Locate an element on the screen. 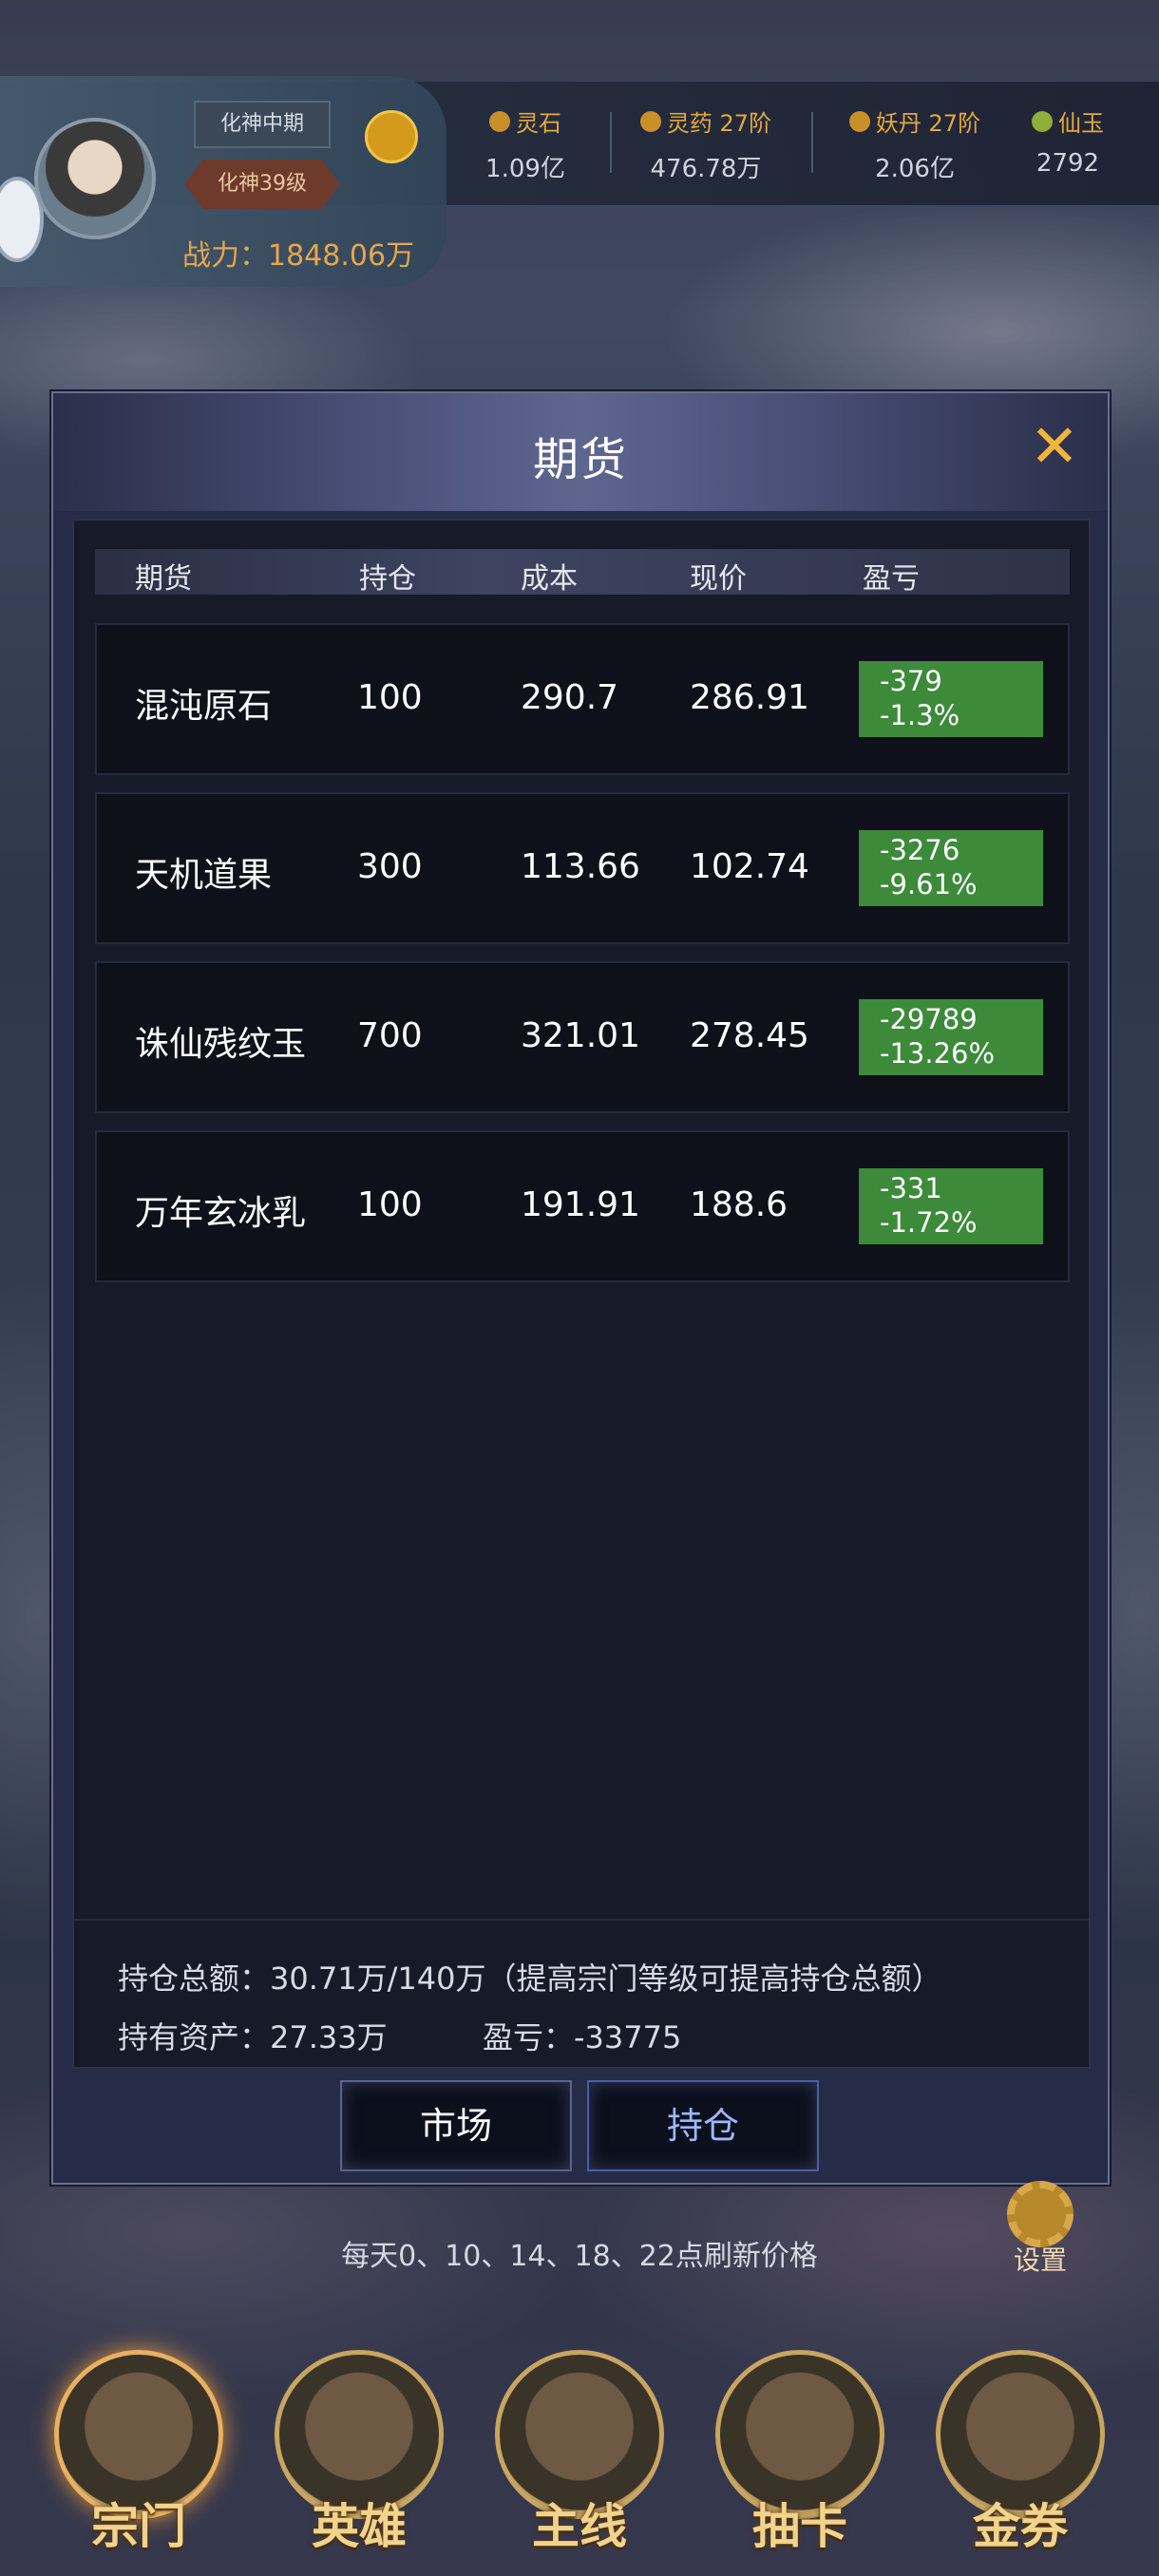  emoji-icon is located at coordinates (391, 136).